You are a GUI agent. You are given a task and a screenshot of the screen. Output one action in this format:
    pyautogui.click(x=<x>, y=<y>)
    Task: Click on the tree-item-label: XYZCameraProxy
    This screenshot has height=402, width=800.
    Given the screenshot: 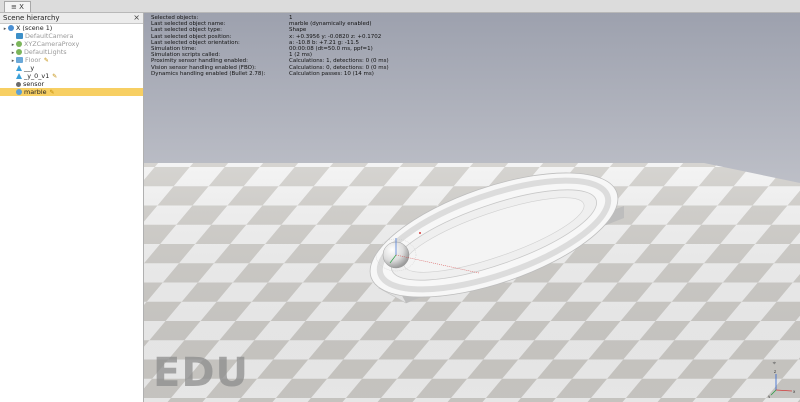 What is the action you would take?
    pyautogui.click(x=52, y=44)
    